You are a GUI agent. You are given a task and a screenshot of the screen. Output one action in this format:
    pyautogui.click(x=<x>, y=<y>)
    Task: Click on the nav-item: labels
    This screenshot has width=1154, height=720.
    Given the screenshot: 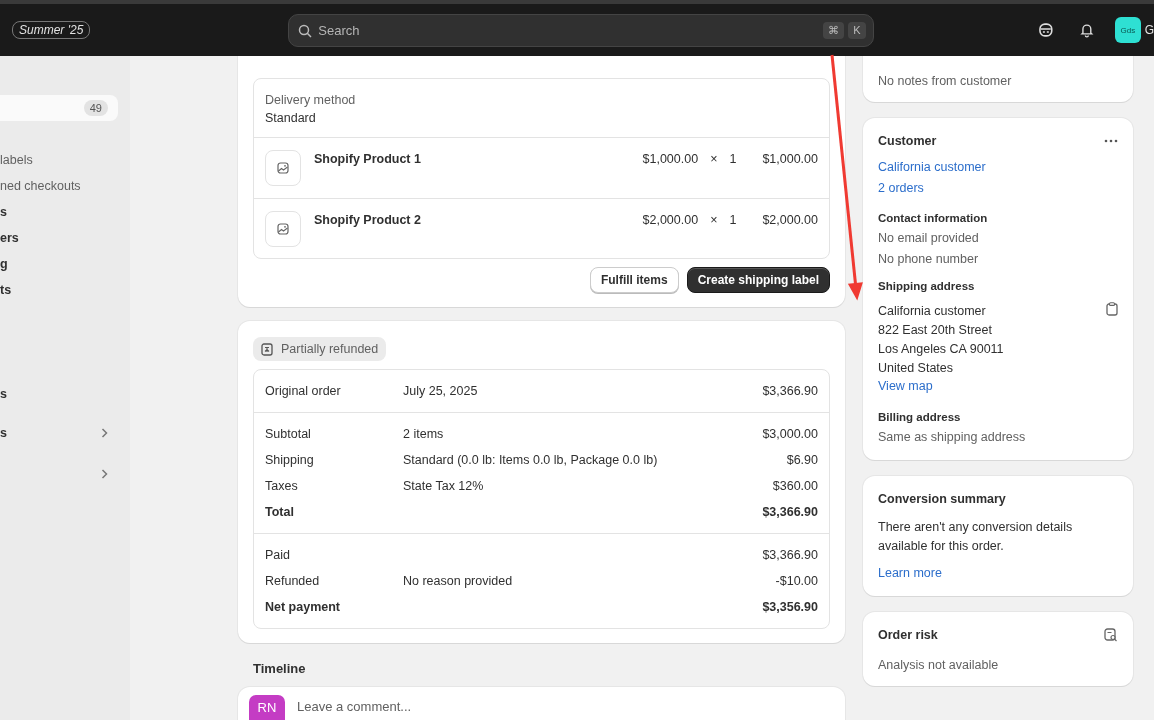 What is the action you would take?
    pyautogui.click(x=59, y=160)
    